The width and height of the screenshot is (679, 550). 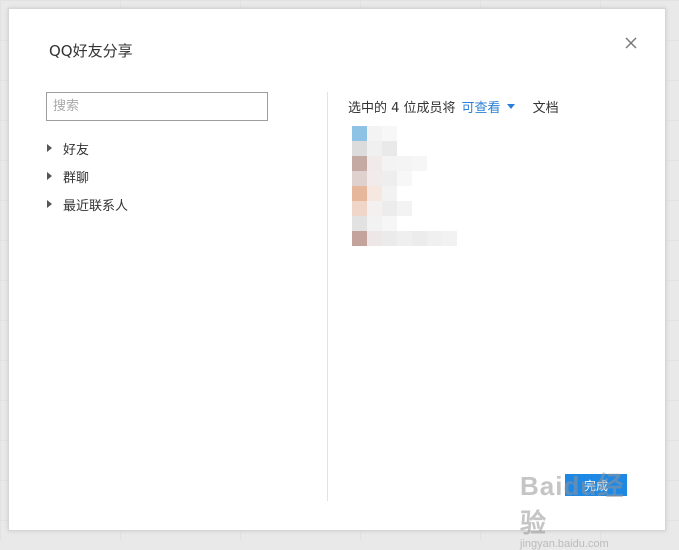 I want to click on contact-tree: 好友 群聊 最近联系人, so click(x=157, y=176).